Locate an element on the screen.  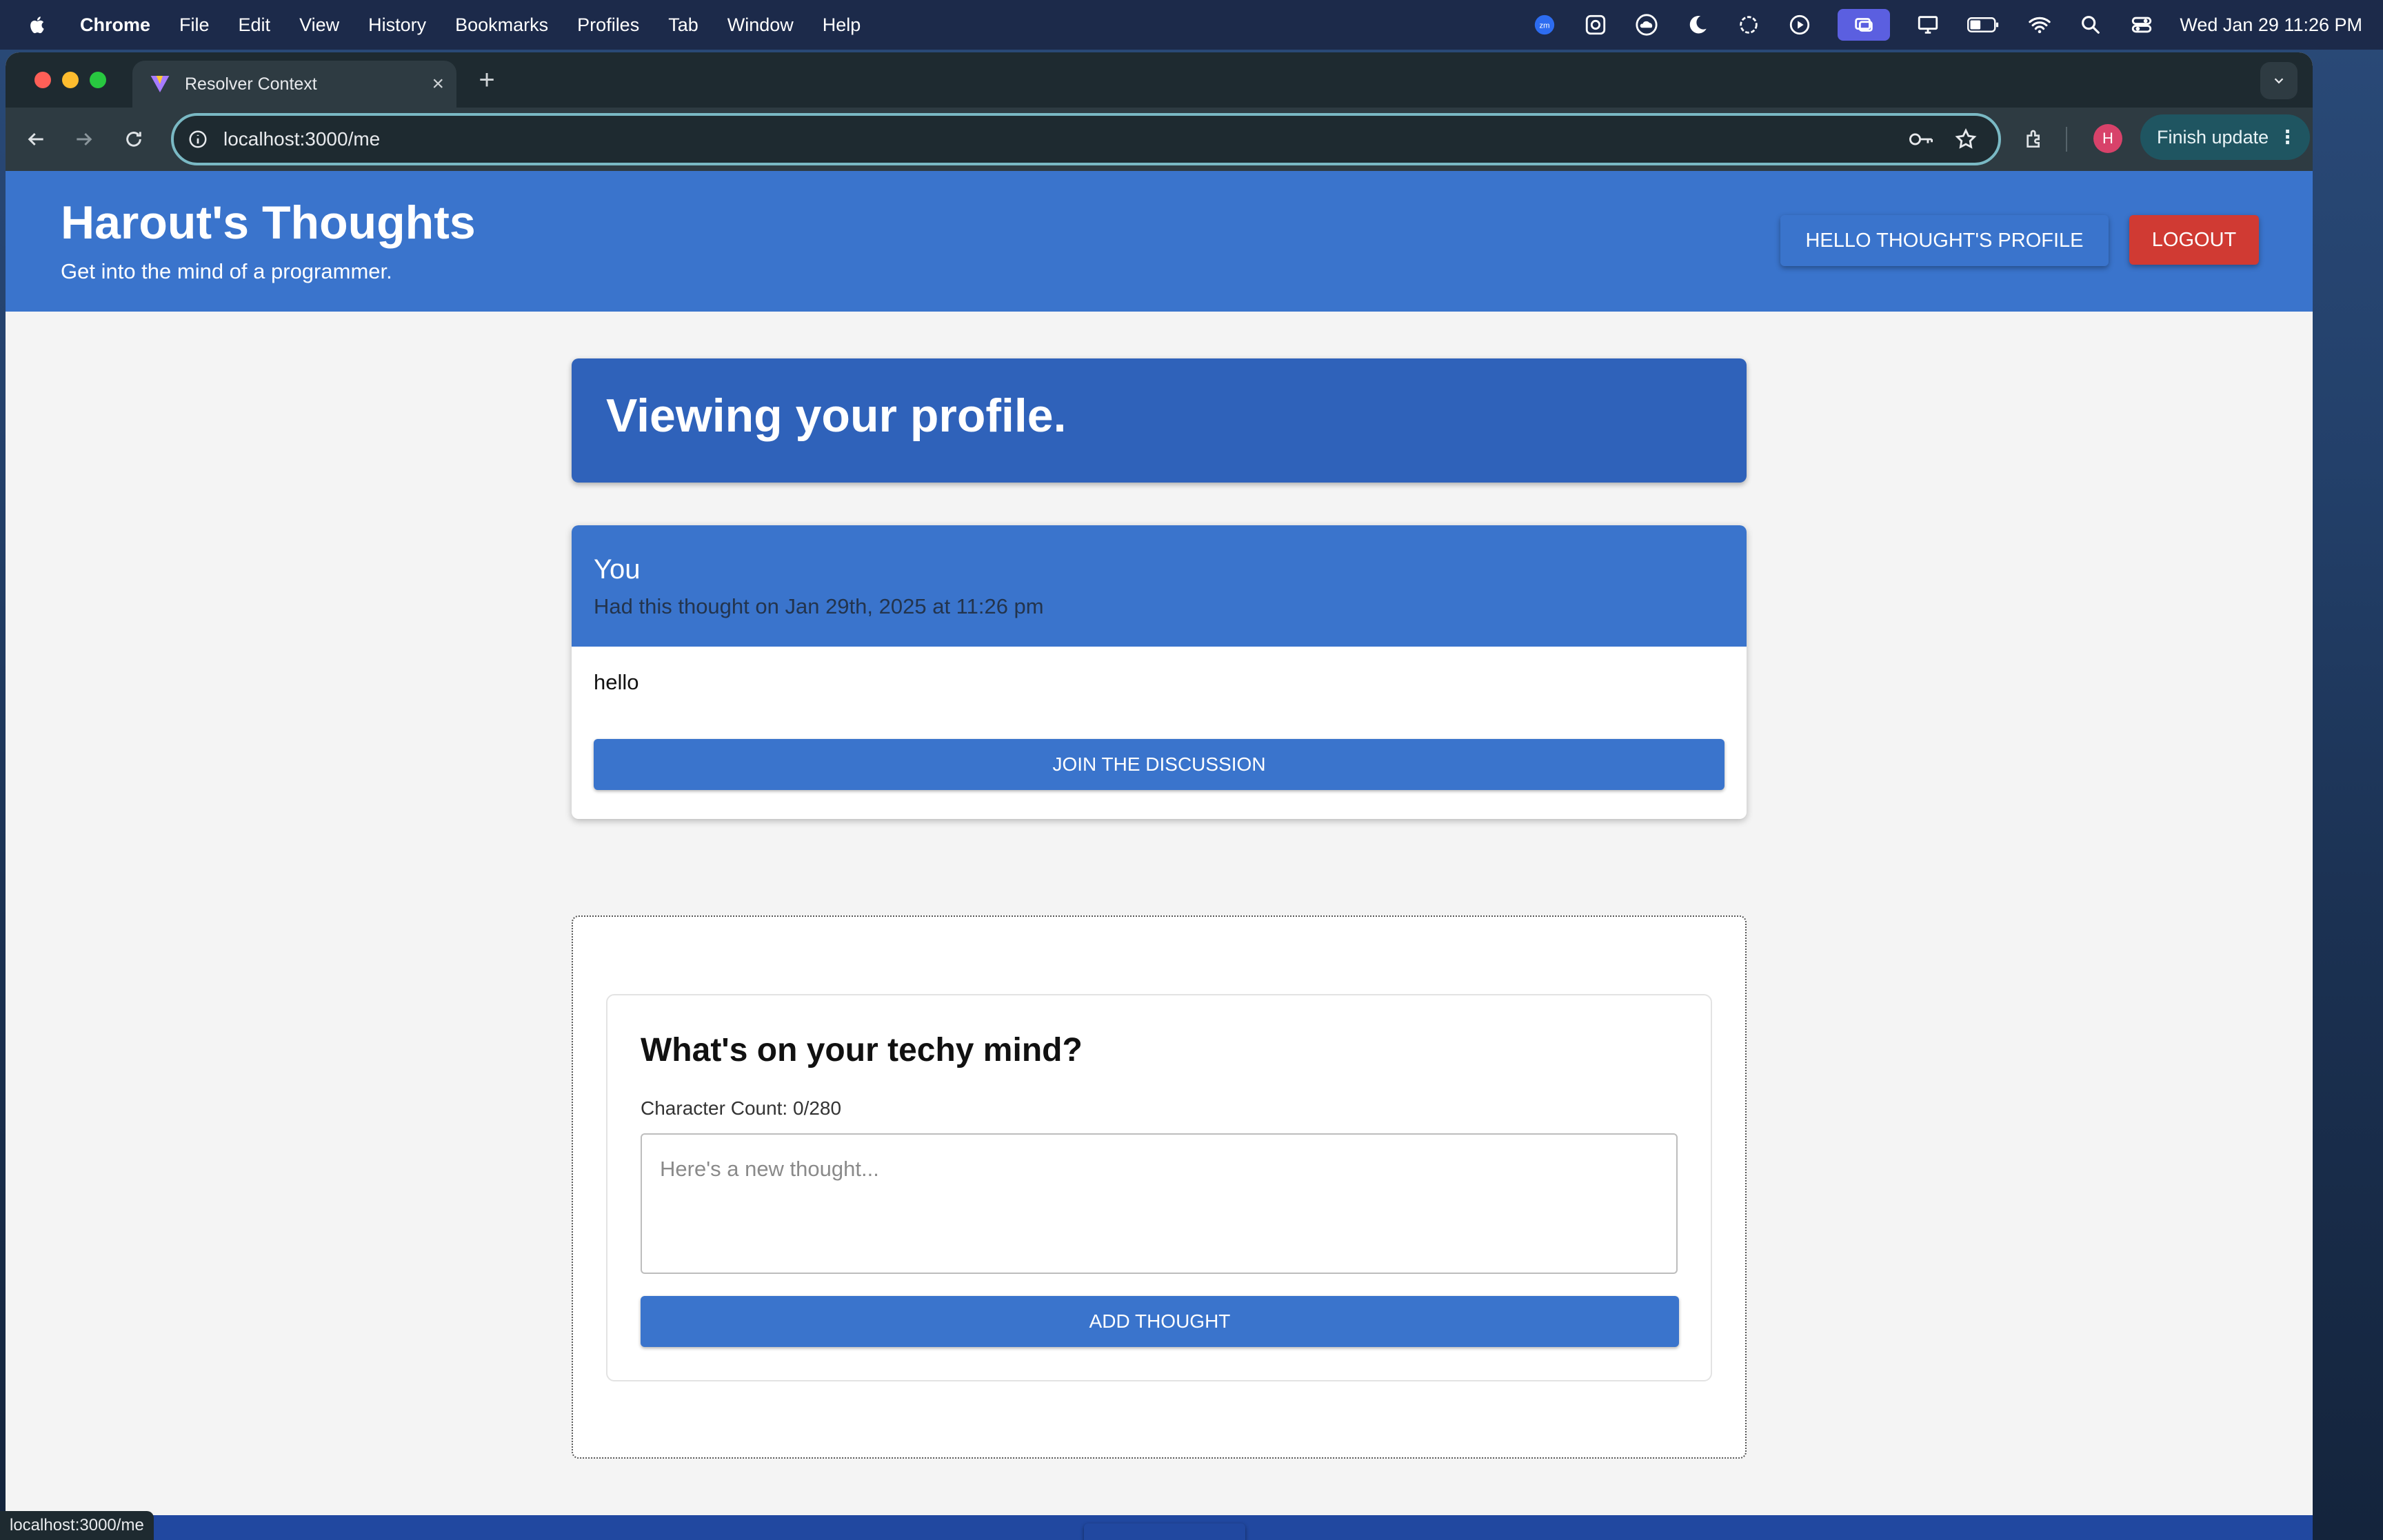
link-status-bubble: localhost:3000/me is located at coordinates (77, 1526).